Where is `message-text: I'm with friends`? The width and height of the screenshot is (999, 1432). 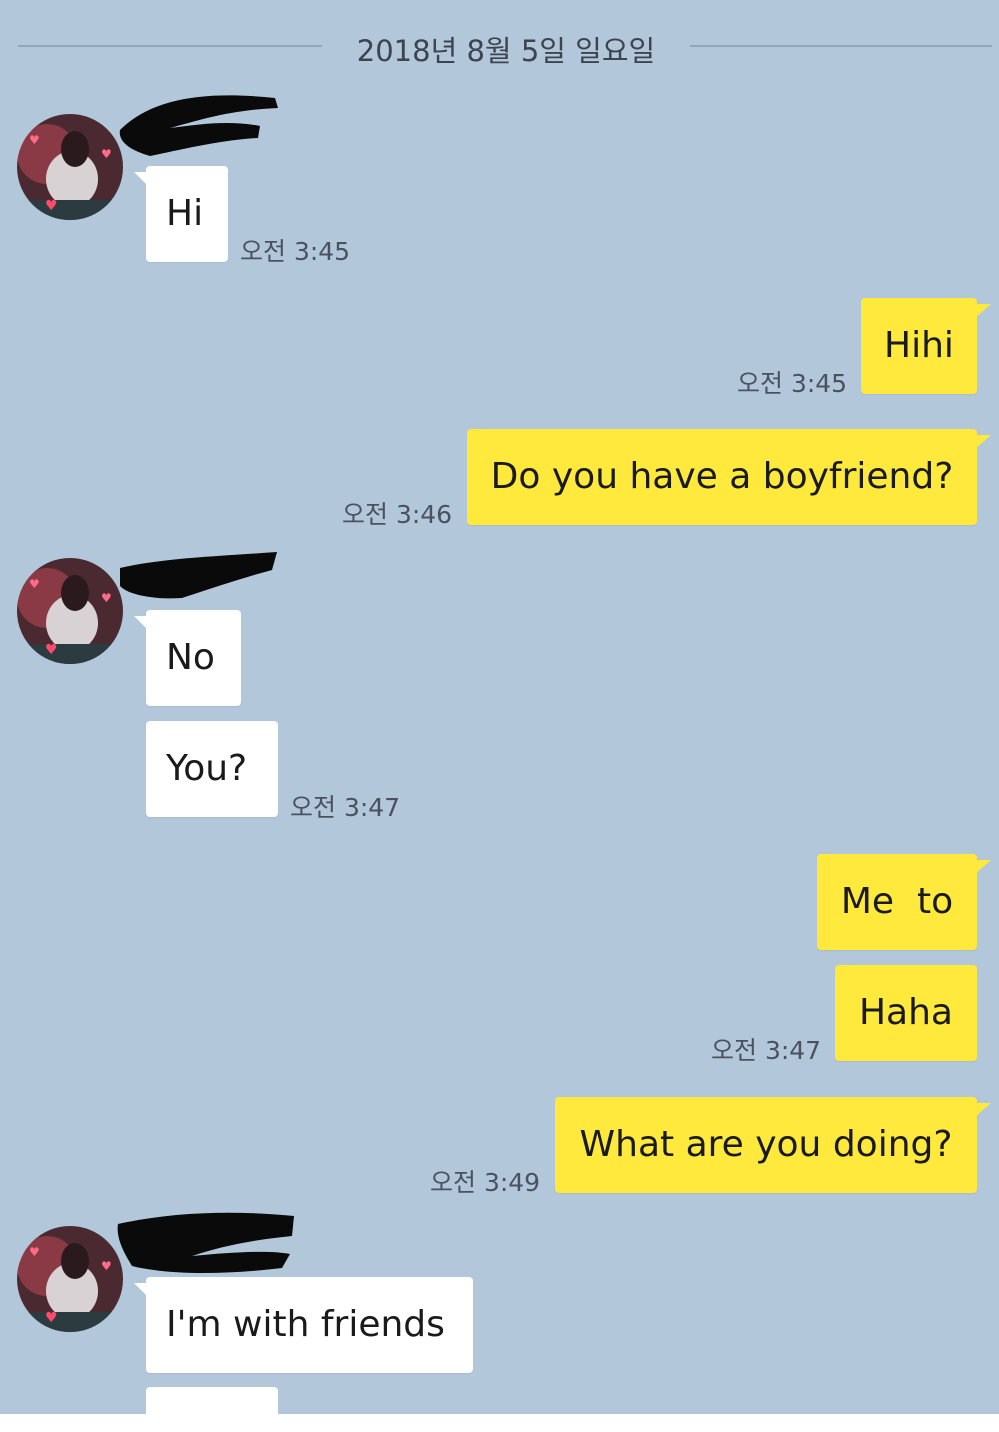
message-text: I'm with friends is located at coordinates (305, 1324).